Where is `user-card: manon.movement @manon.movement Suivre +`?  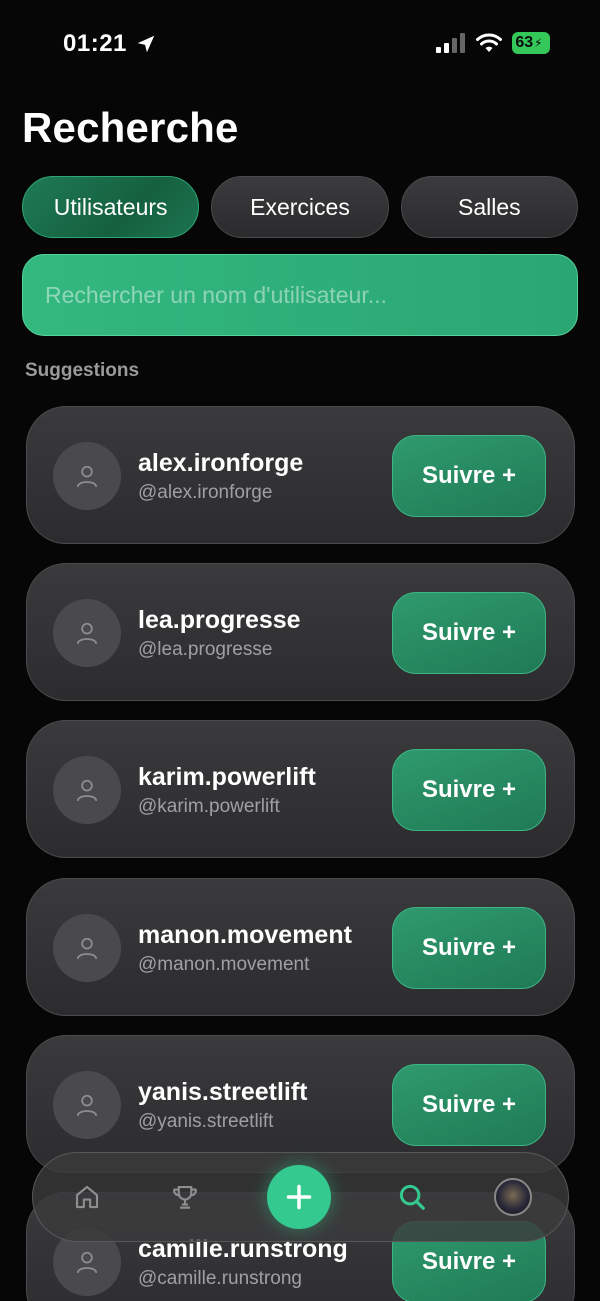 user-card: manon.movement @manon.movement Suivre + is located at coordinates (300, 947).